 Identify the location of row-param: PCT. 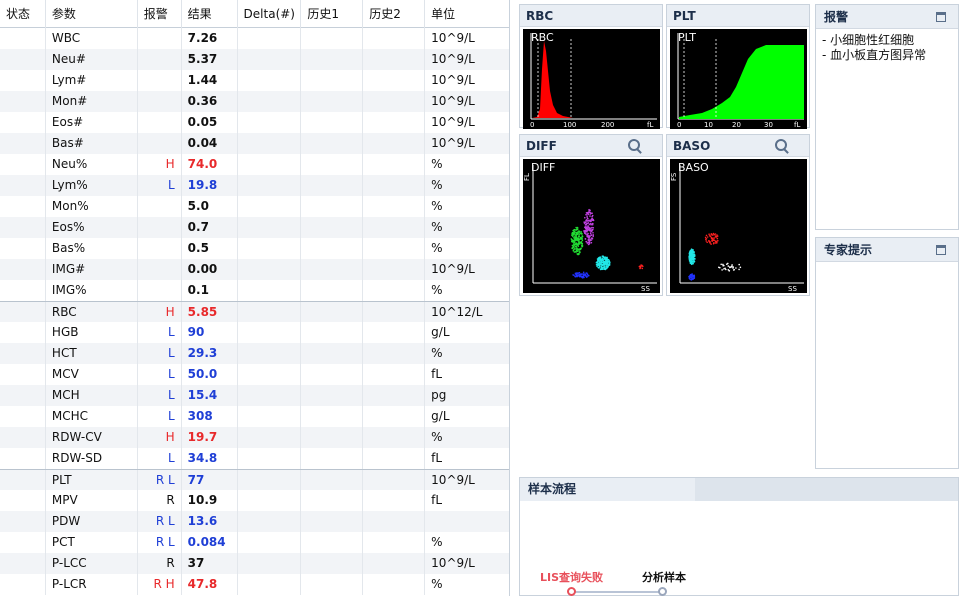
(92, 542).